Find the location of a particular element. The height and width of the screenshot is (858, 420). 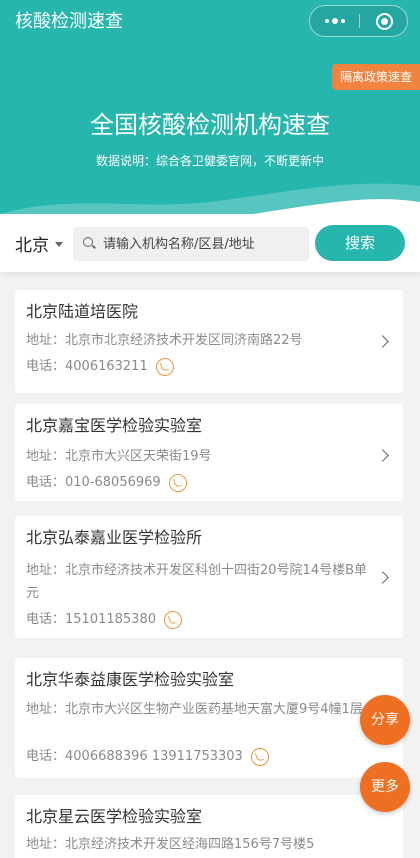

institution-phone: 电话：15101185380 is located at coordinates (104, 620).